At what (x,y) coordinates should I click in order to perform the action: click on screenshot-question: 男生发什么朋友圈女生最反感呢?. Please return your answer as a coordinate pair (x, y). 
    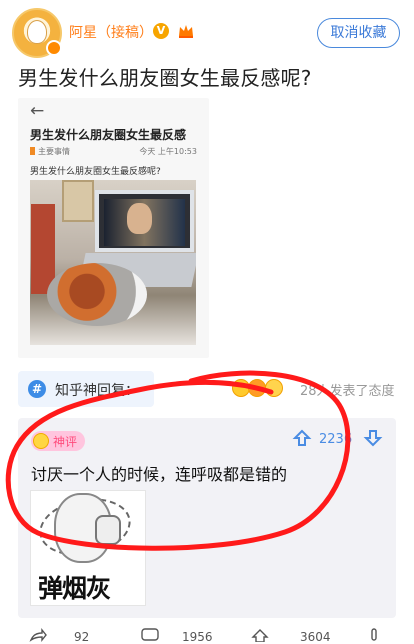
    Looking at the image, I should click on (95, 172).